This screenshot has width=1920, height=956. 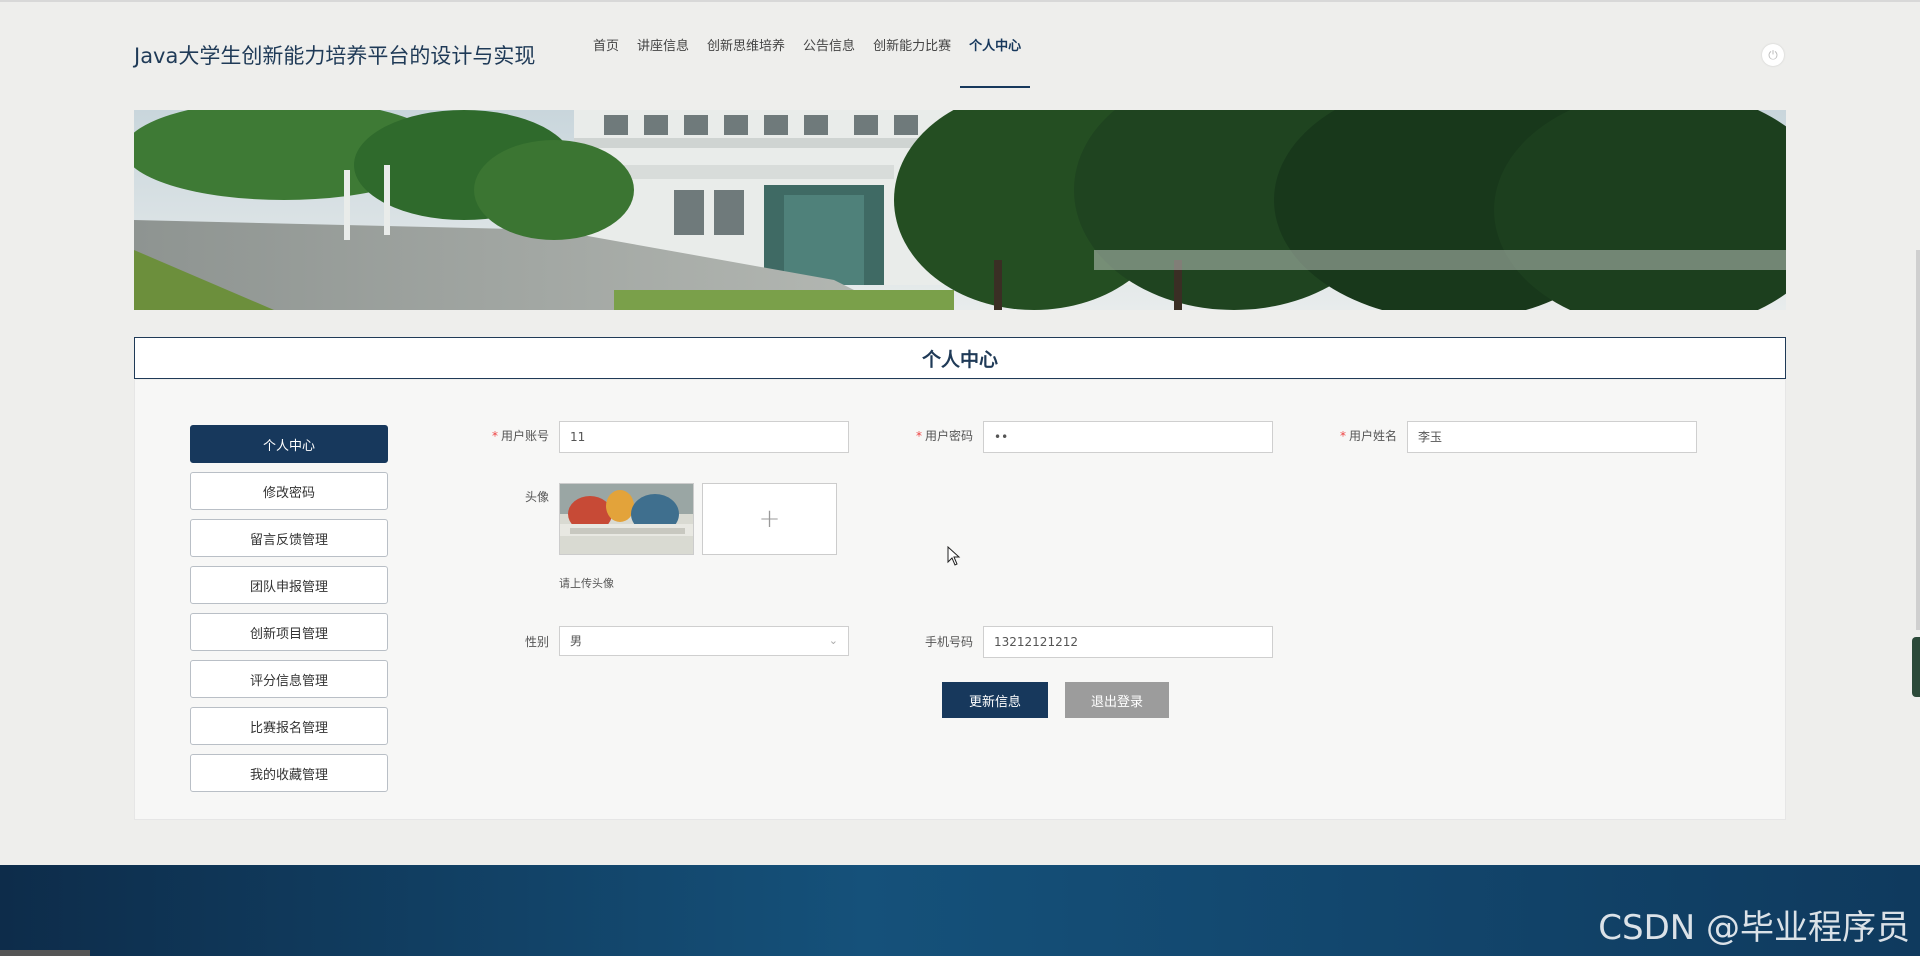 I want to click on name-input: 李玉, so click(x=1552, y=437).